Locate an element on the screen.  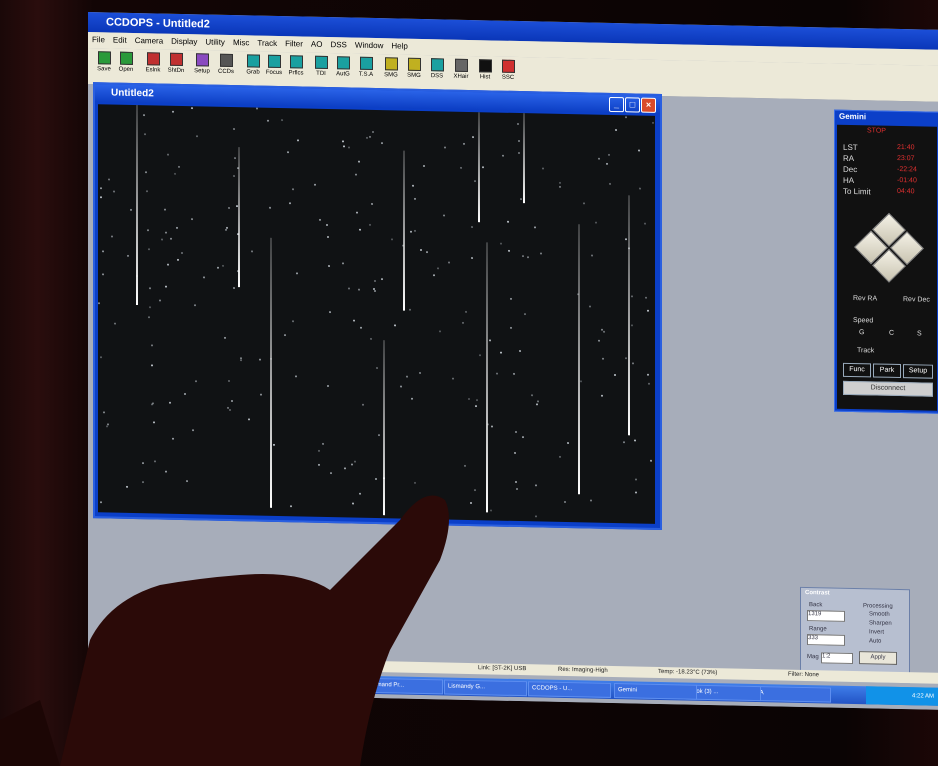
park-button: Park is located at coordinates (887, 371).